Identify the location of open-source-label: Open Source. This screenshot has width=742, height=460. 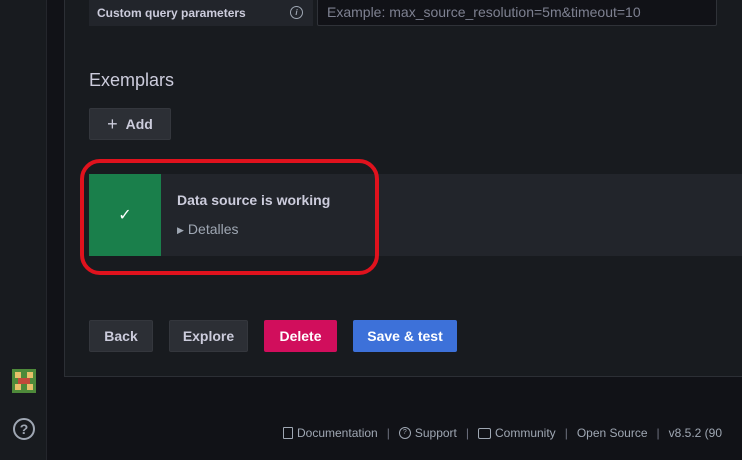
(612, 433).